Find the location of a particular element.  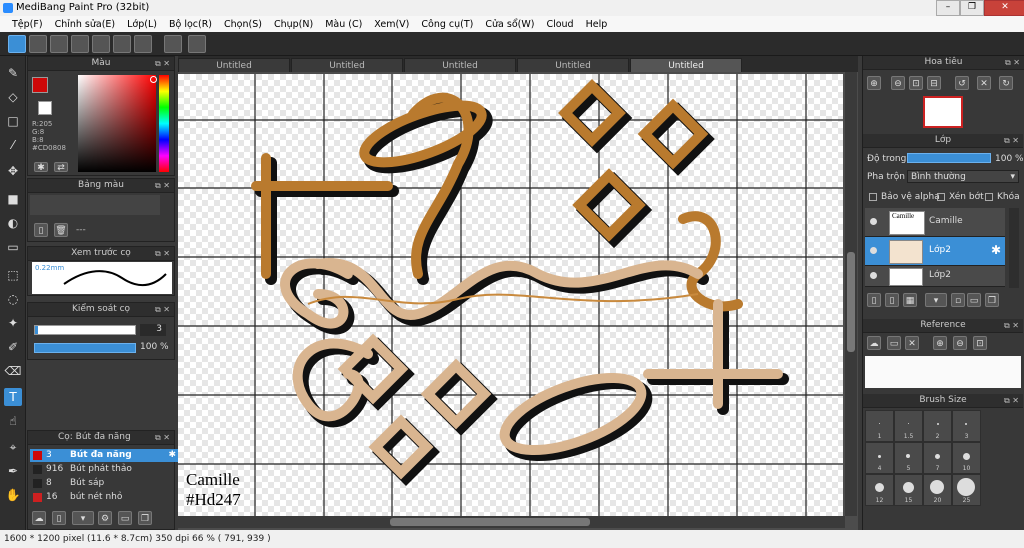

fit-icon: ⊡ is located at coordinates (916, 83).